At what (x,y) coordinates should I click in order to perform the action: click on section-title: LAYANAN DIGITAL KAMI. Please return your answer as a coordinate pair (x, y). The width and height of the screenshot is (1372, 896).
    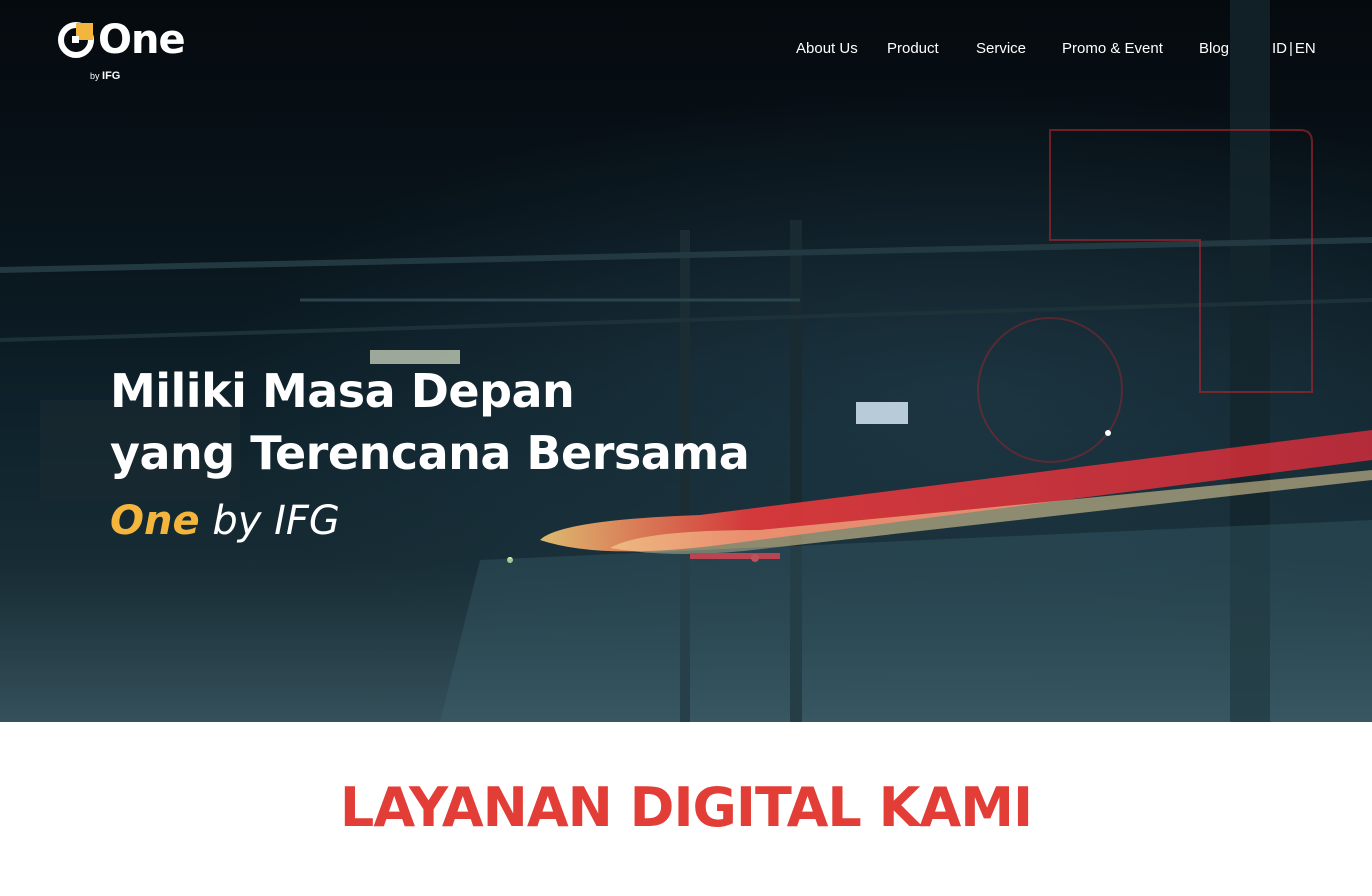
    Looking at the image, I should click on (686, 807).